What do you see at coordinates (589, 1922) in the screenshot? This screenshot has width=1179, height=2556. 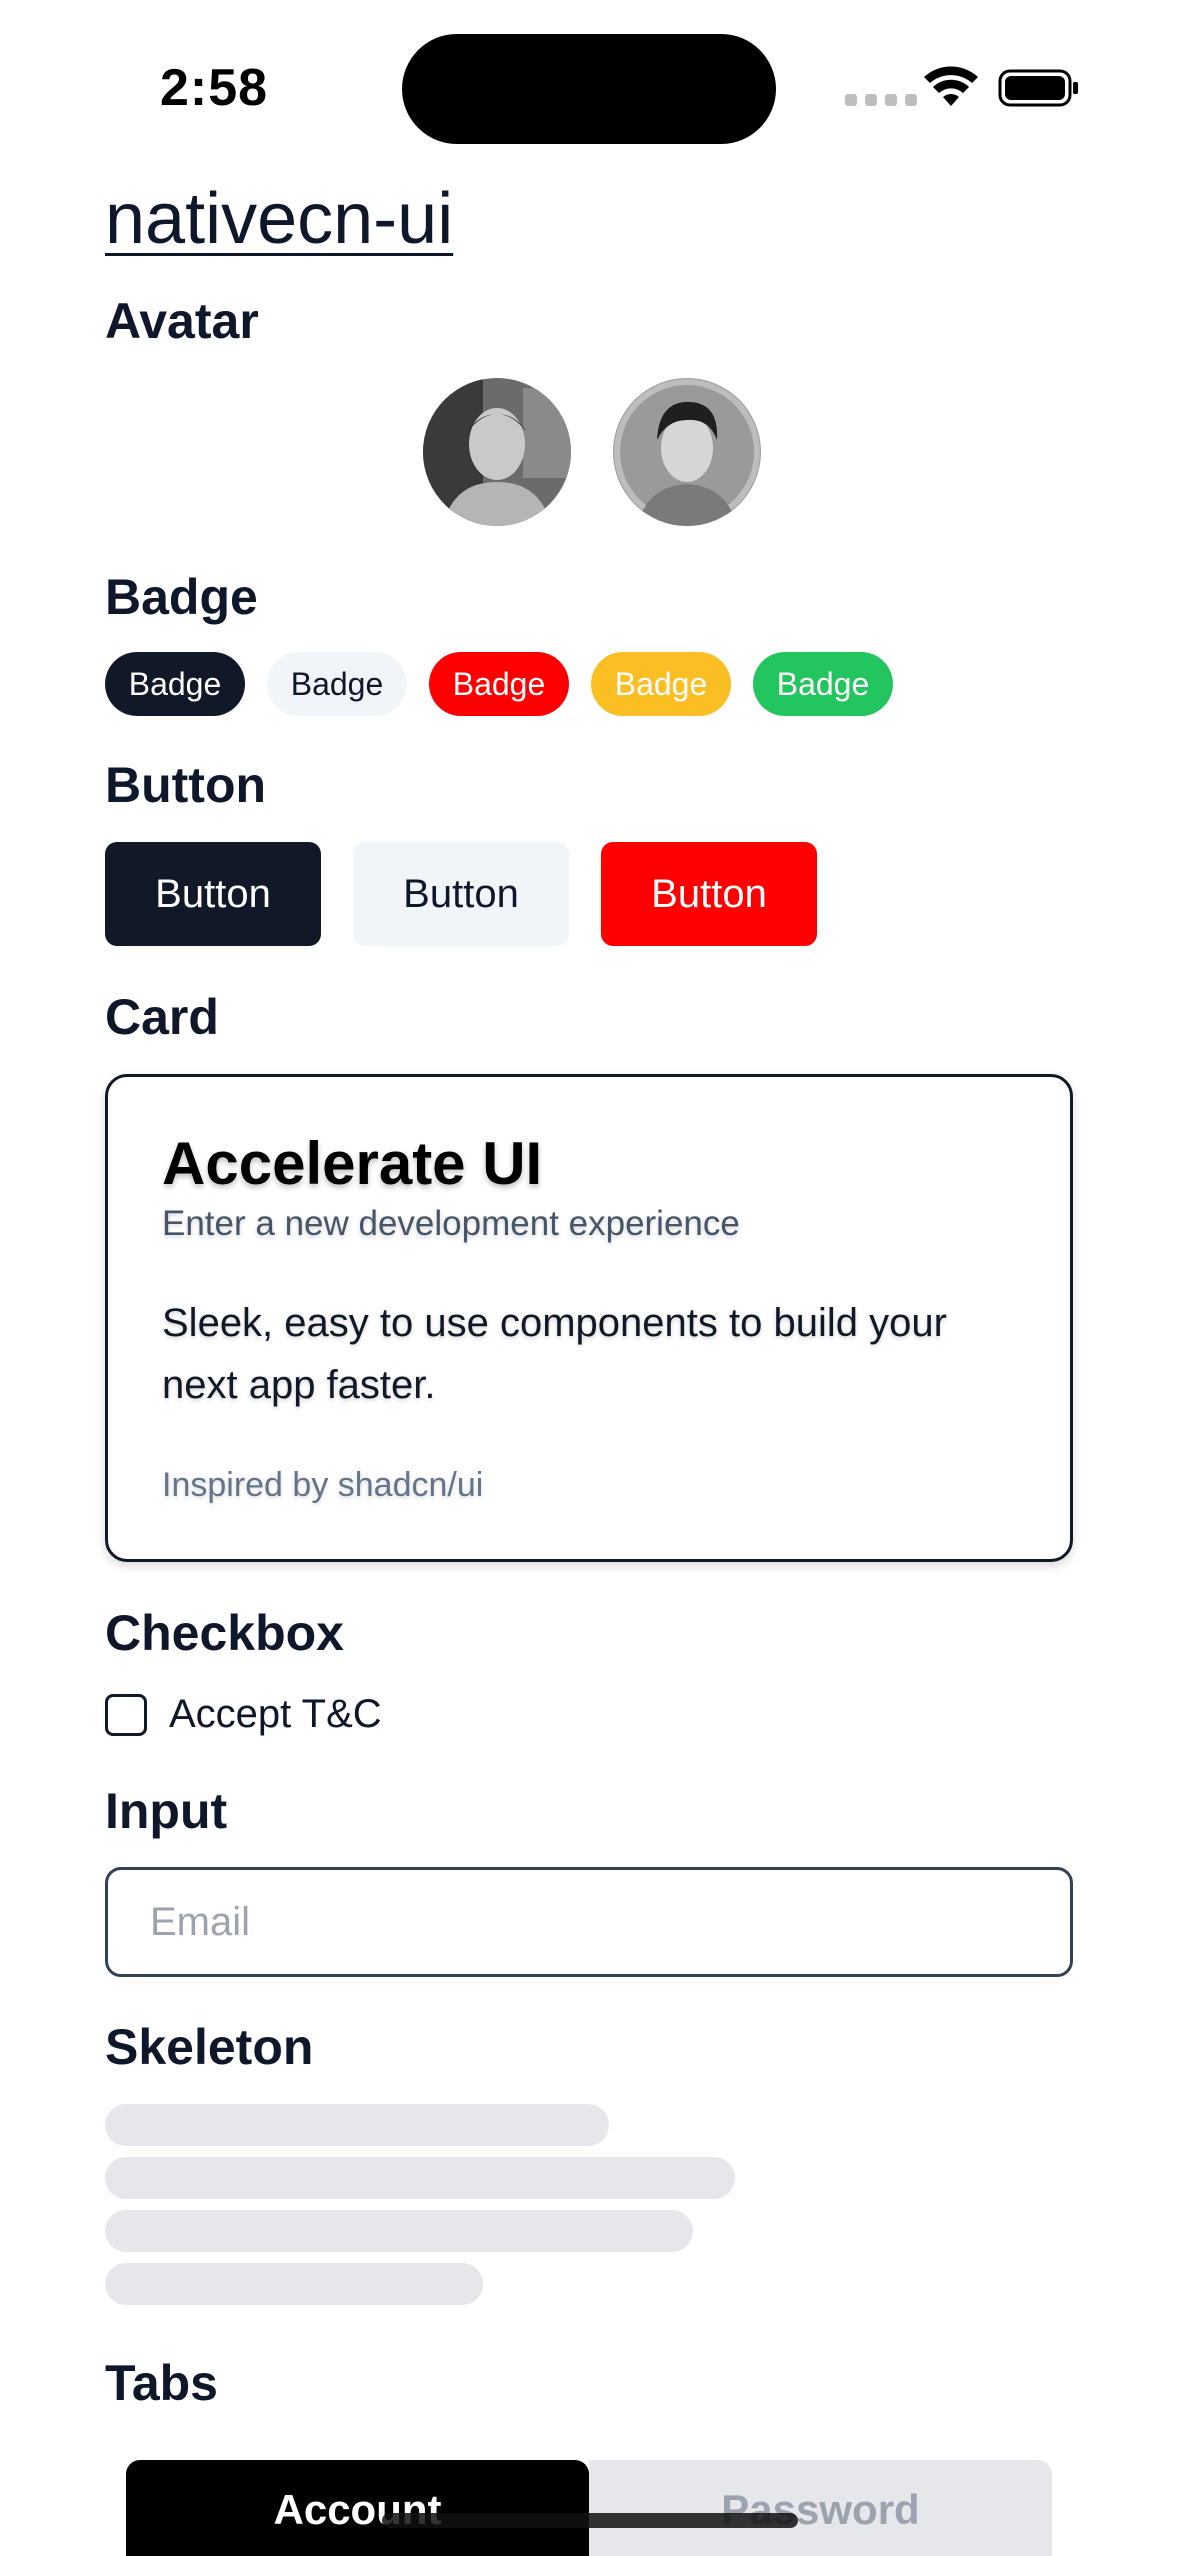 I see `email-input` at bounding box center [589, 1922].